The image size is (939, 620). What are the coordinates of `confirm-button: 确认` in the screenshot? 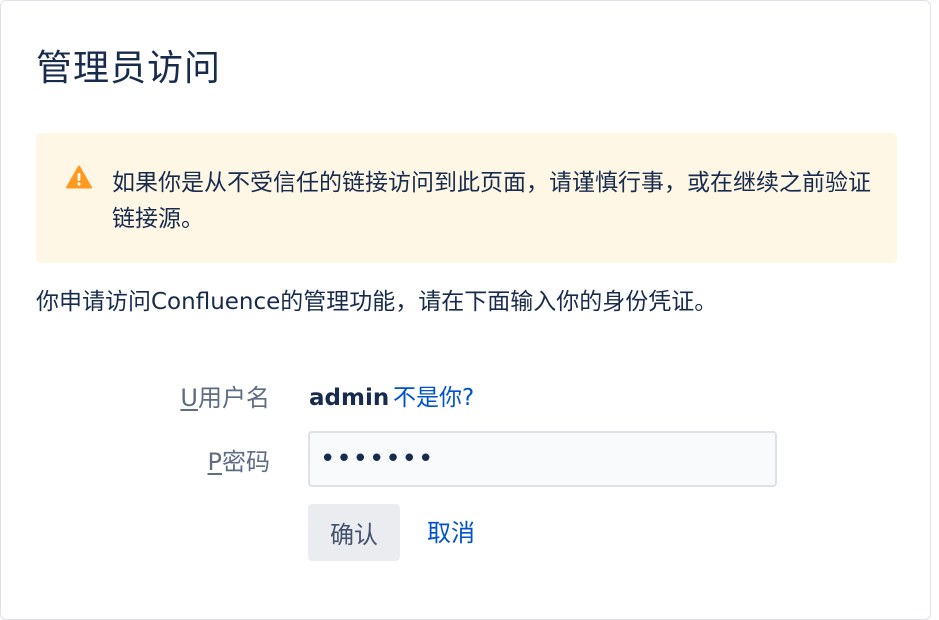 It's located at (354, 532).